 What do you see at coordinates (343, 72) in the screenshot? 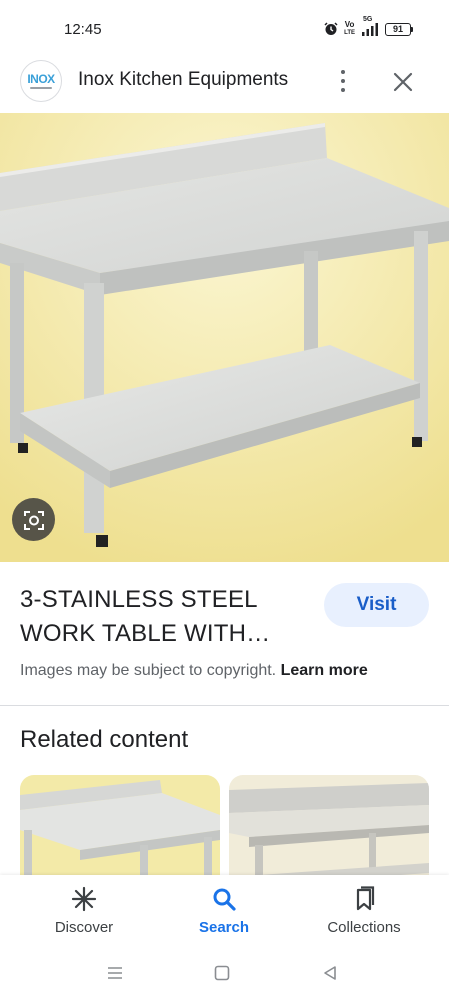
I see `more-vert-icon` at bounding box center [343, 72].